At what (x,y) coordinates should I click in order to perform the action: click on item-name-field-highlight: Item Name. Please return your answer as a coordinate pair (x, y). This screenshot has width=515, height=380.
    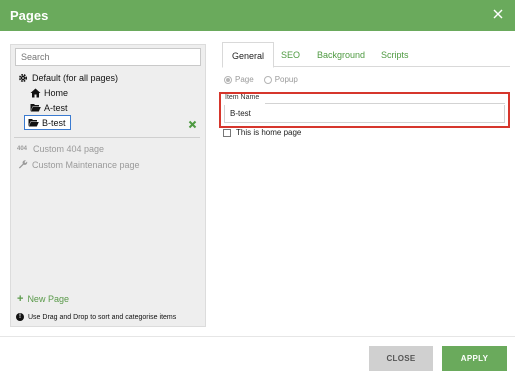
    Looking at the image, I should click on (364, 110).